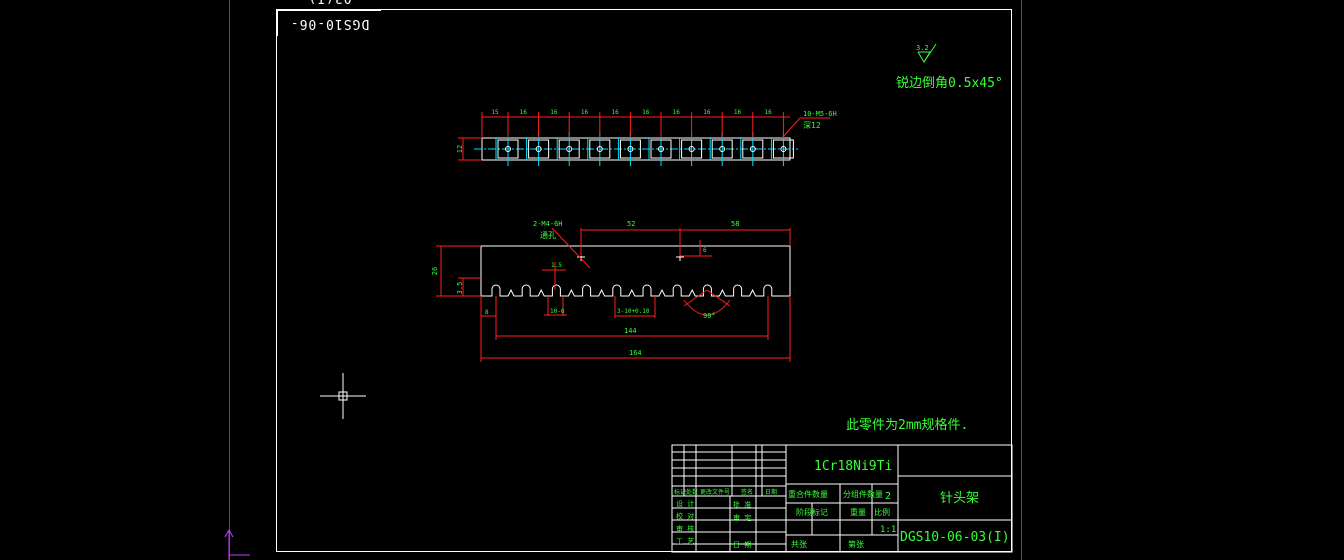  What do you see at coordinates (548, 235) in the screenshot?
I see `hole-type: 通孔` at bounding box center [548, 235].